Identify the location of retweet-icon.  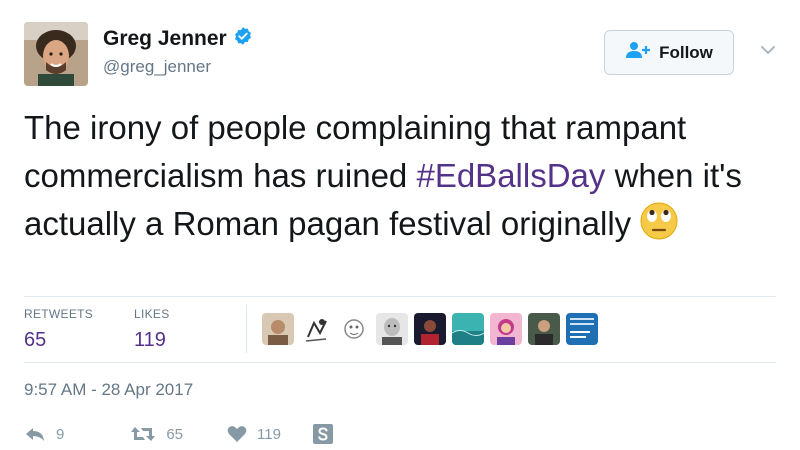
(143, 434).